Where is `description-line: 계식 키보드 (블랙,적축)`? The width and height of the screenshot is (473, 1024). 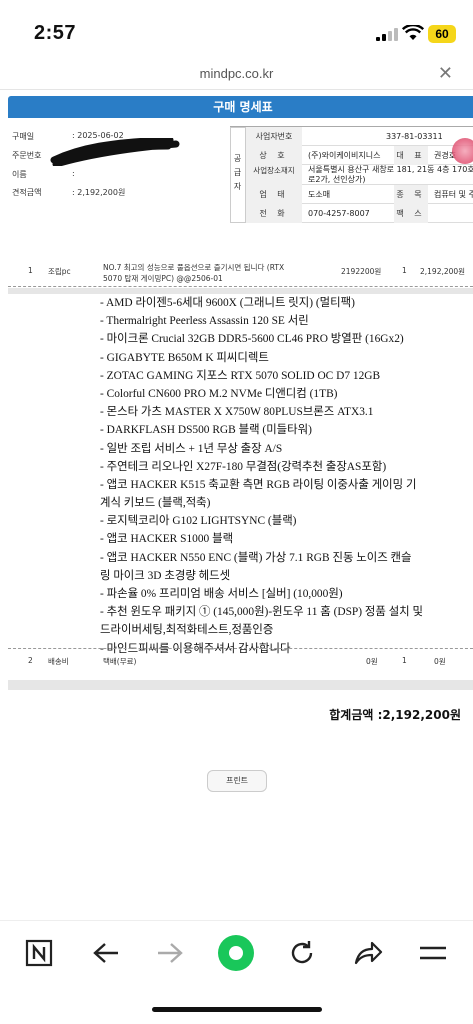
description-line: 계식 키보드 (블랙,적축) is located at coordinates (155, 503).